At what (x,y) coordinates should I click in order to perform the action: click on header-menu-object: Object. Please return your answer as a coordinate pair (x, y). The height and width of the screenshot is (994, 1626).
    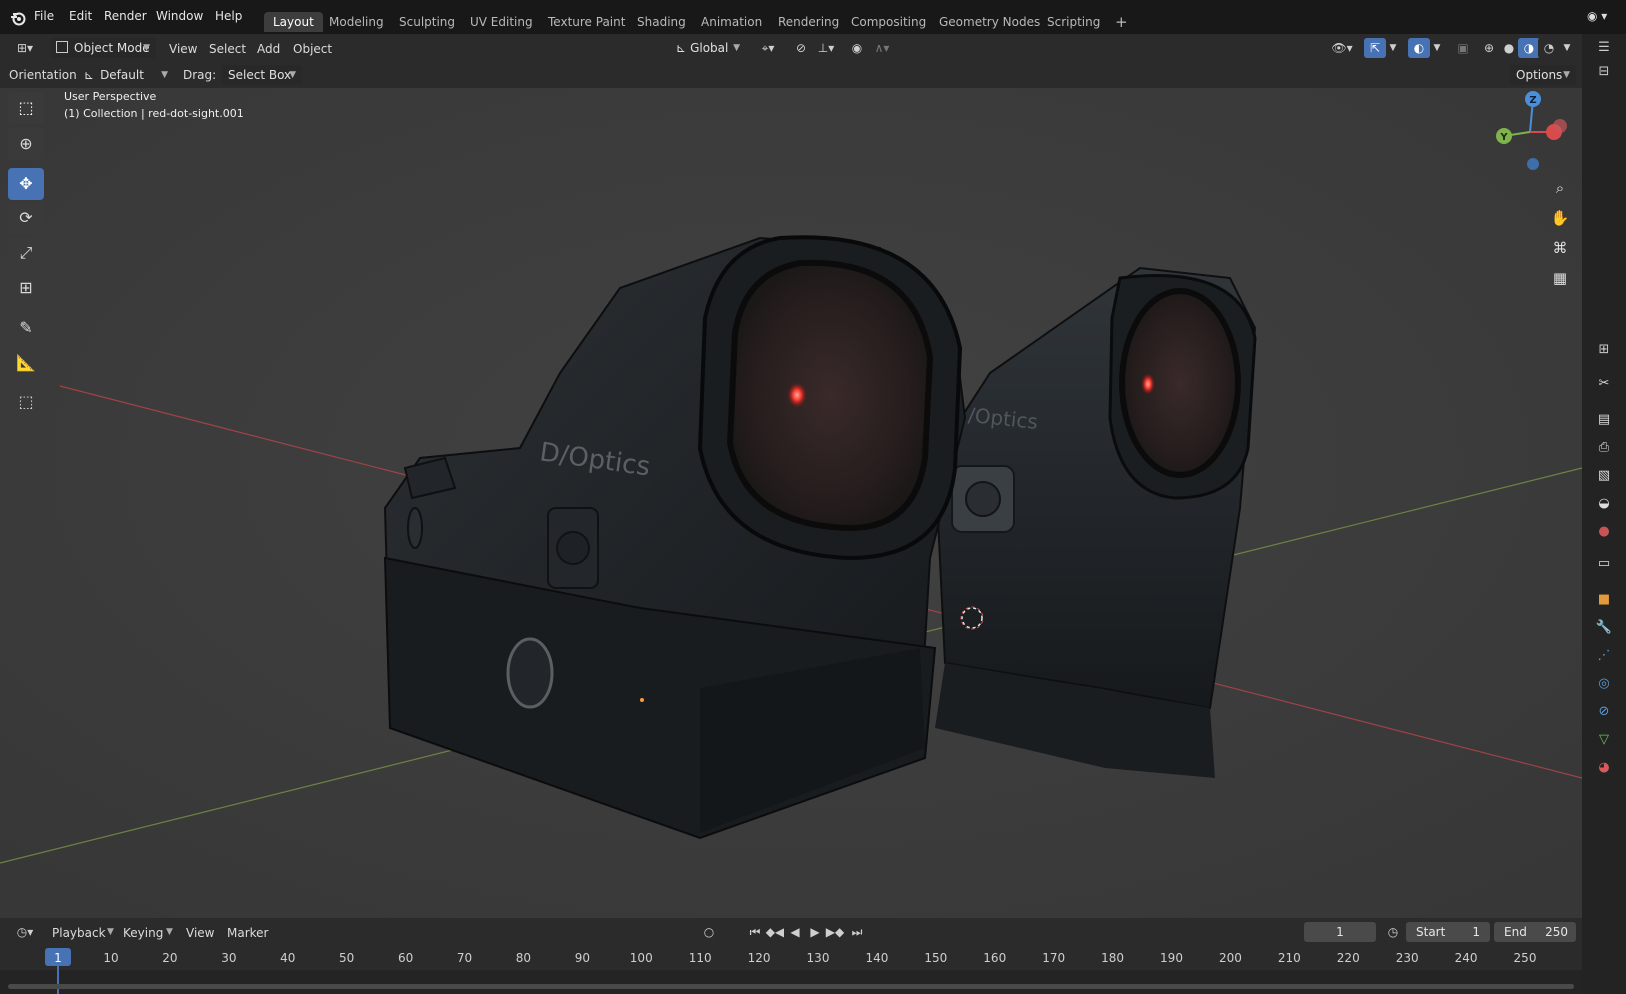
    Looking at the image, I should click on (312, 49).